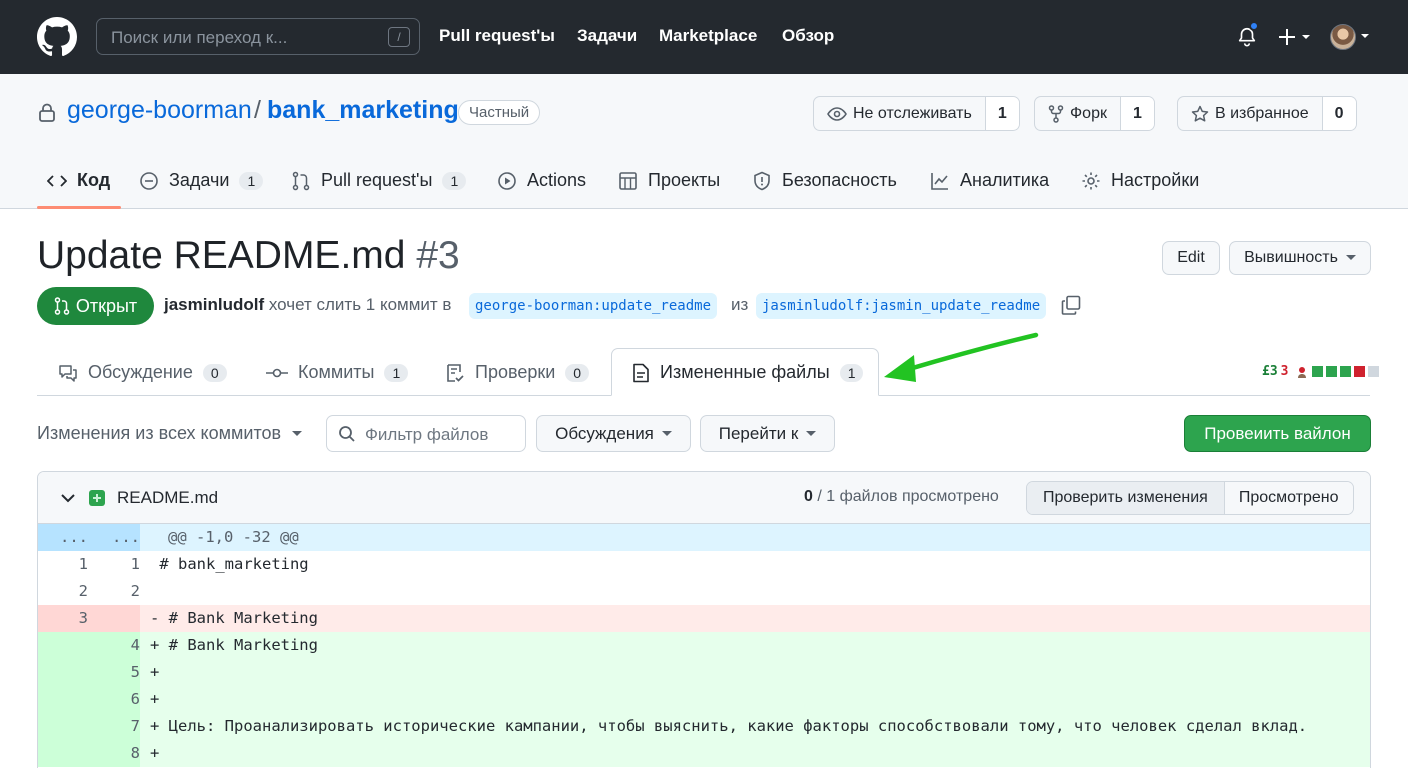  What do you see at coordinates (1001, 113) in the screenshot?
I see `watch-count: 1` at bounding box center [1001, 113].